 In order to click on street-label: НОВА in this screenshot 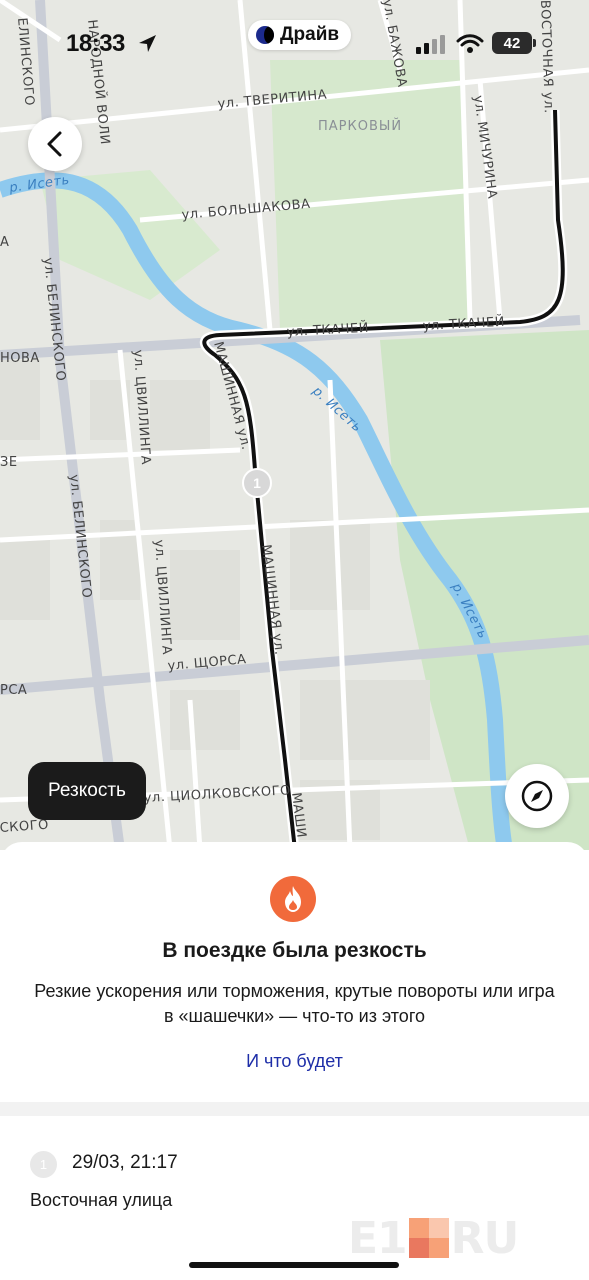, I will do `click(20, 358)`.